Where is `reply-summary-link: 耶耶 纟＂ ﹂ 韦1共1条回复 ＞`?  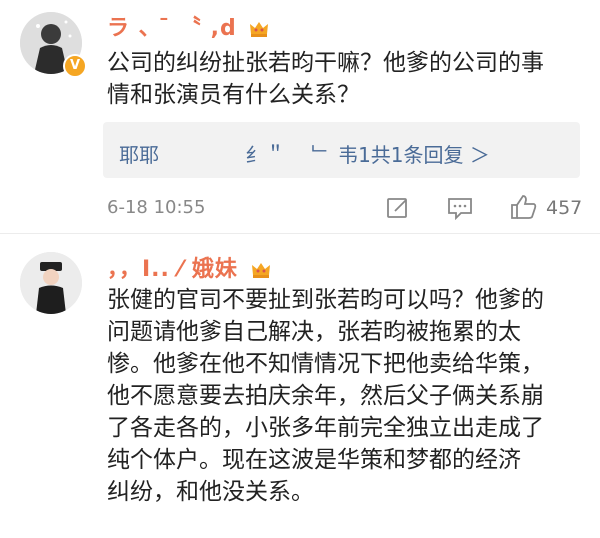 reply-summary-link: 耶耶 纟＂ ﹂ 韦1共1条回复 ＞ is located at coordinates (304, 153).